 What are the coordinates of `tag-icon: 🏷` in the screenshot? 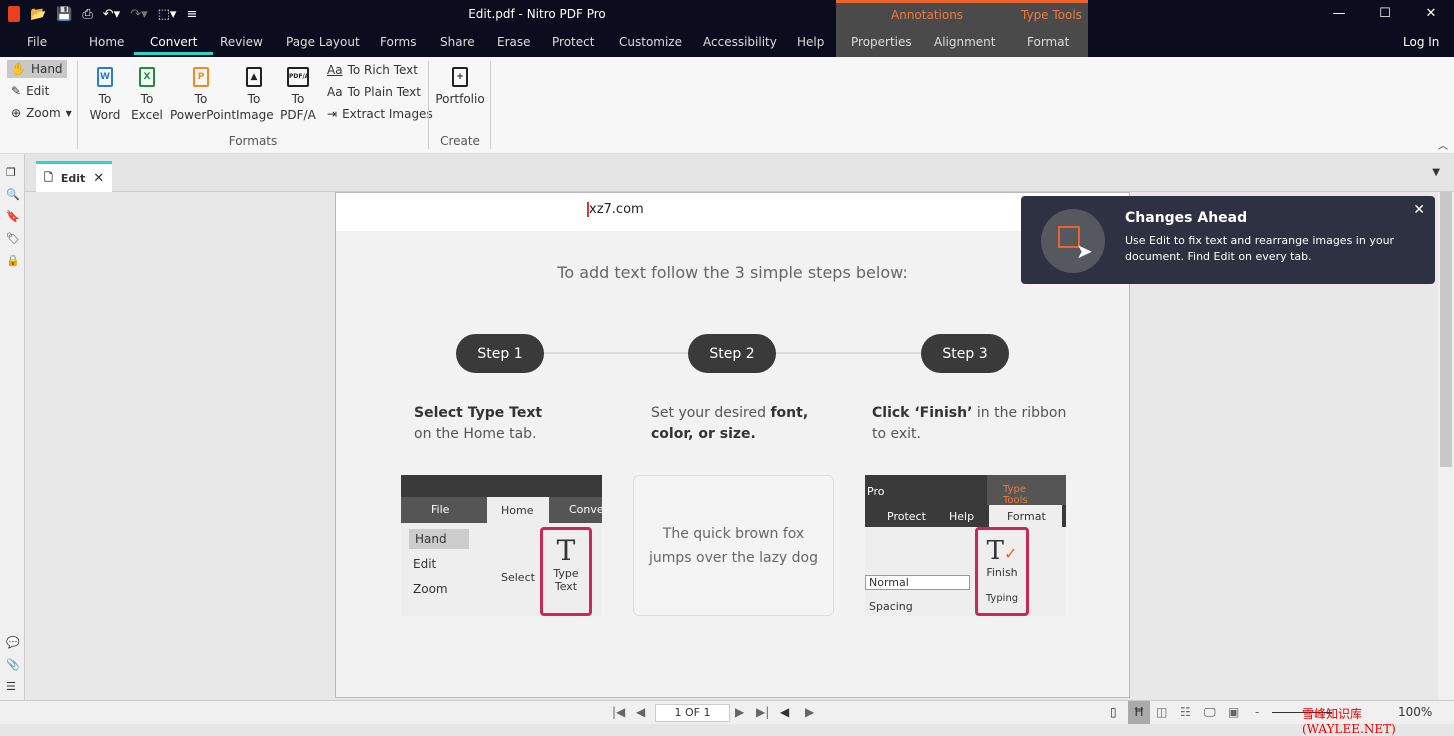 It's located at (13, 238).